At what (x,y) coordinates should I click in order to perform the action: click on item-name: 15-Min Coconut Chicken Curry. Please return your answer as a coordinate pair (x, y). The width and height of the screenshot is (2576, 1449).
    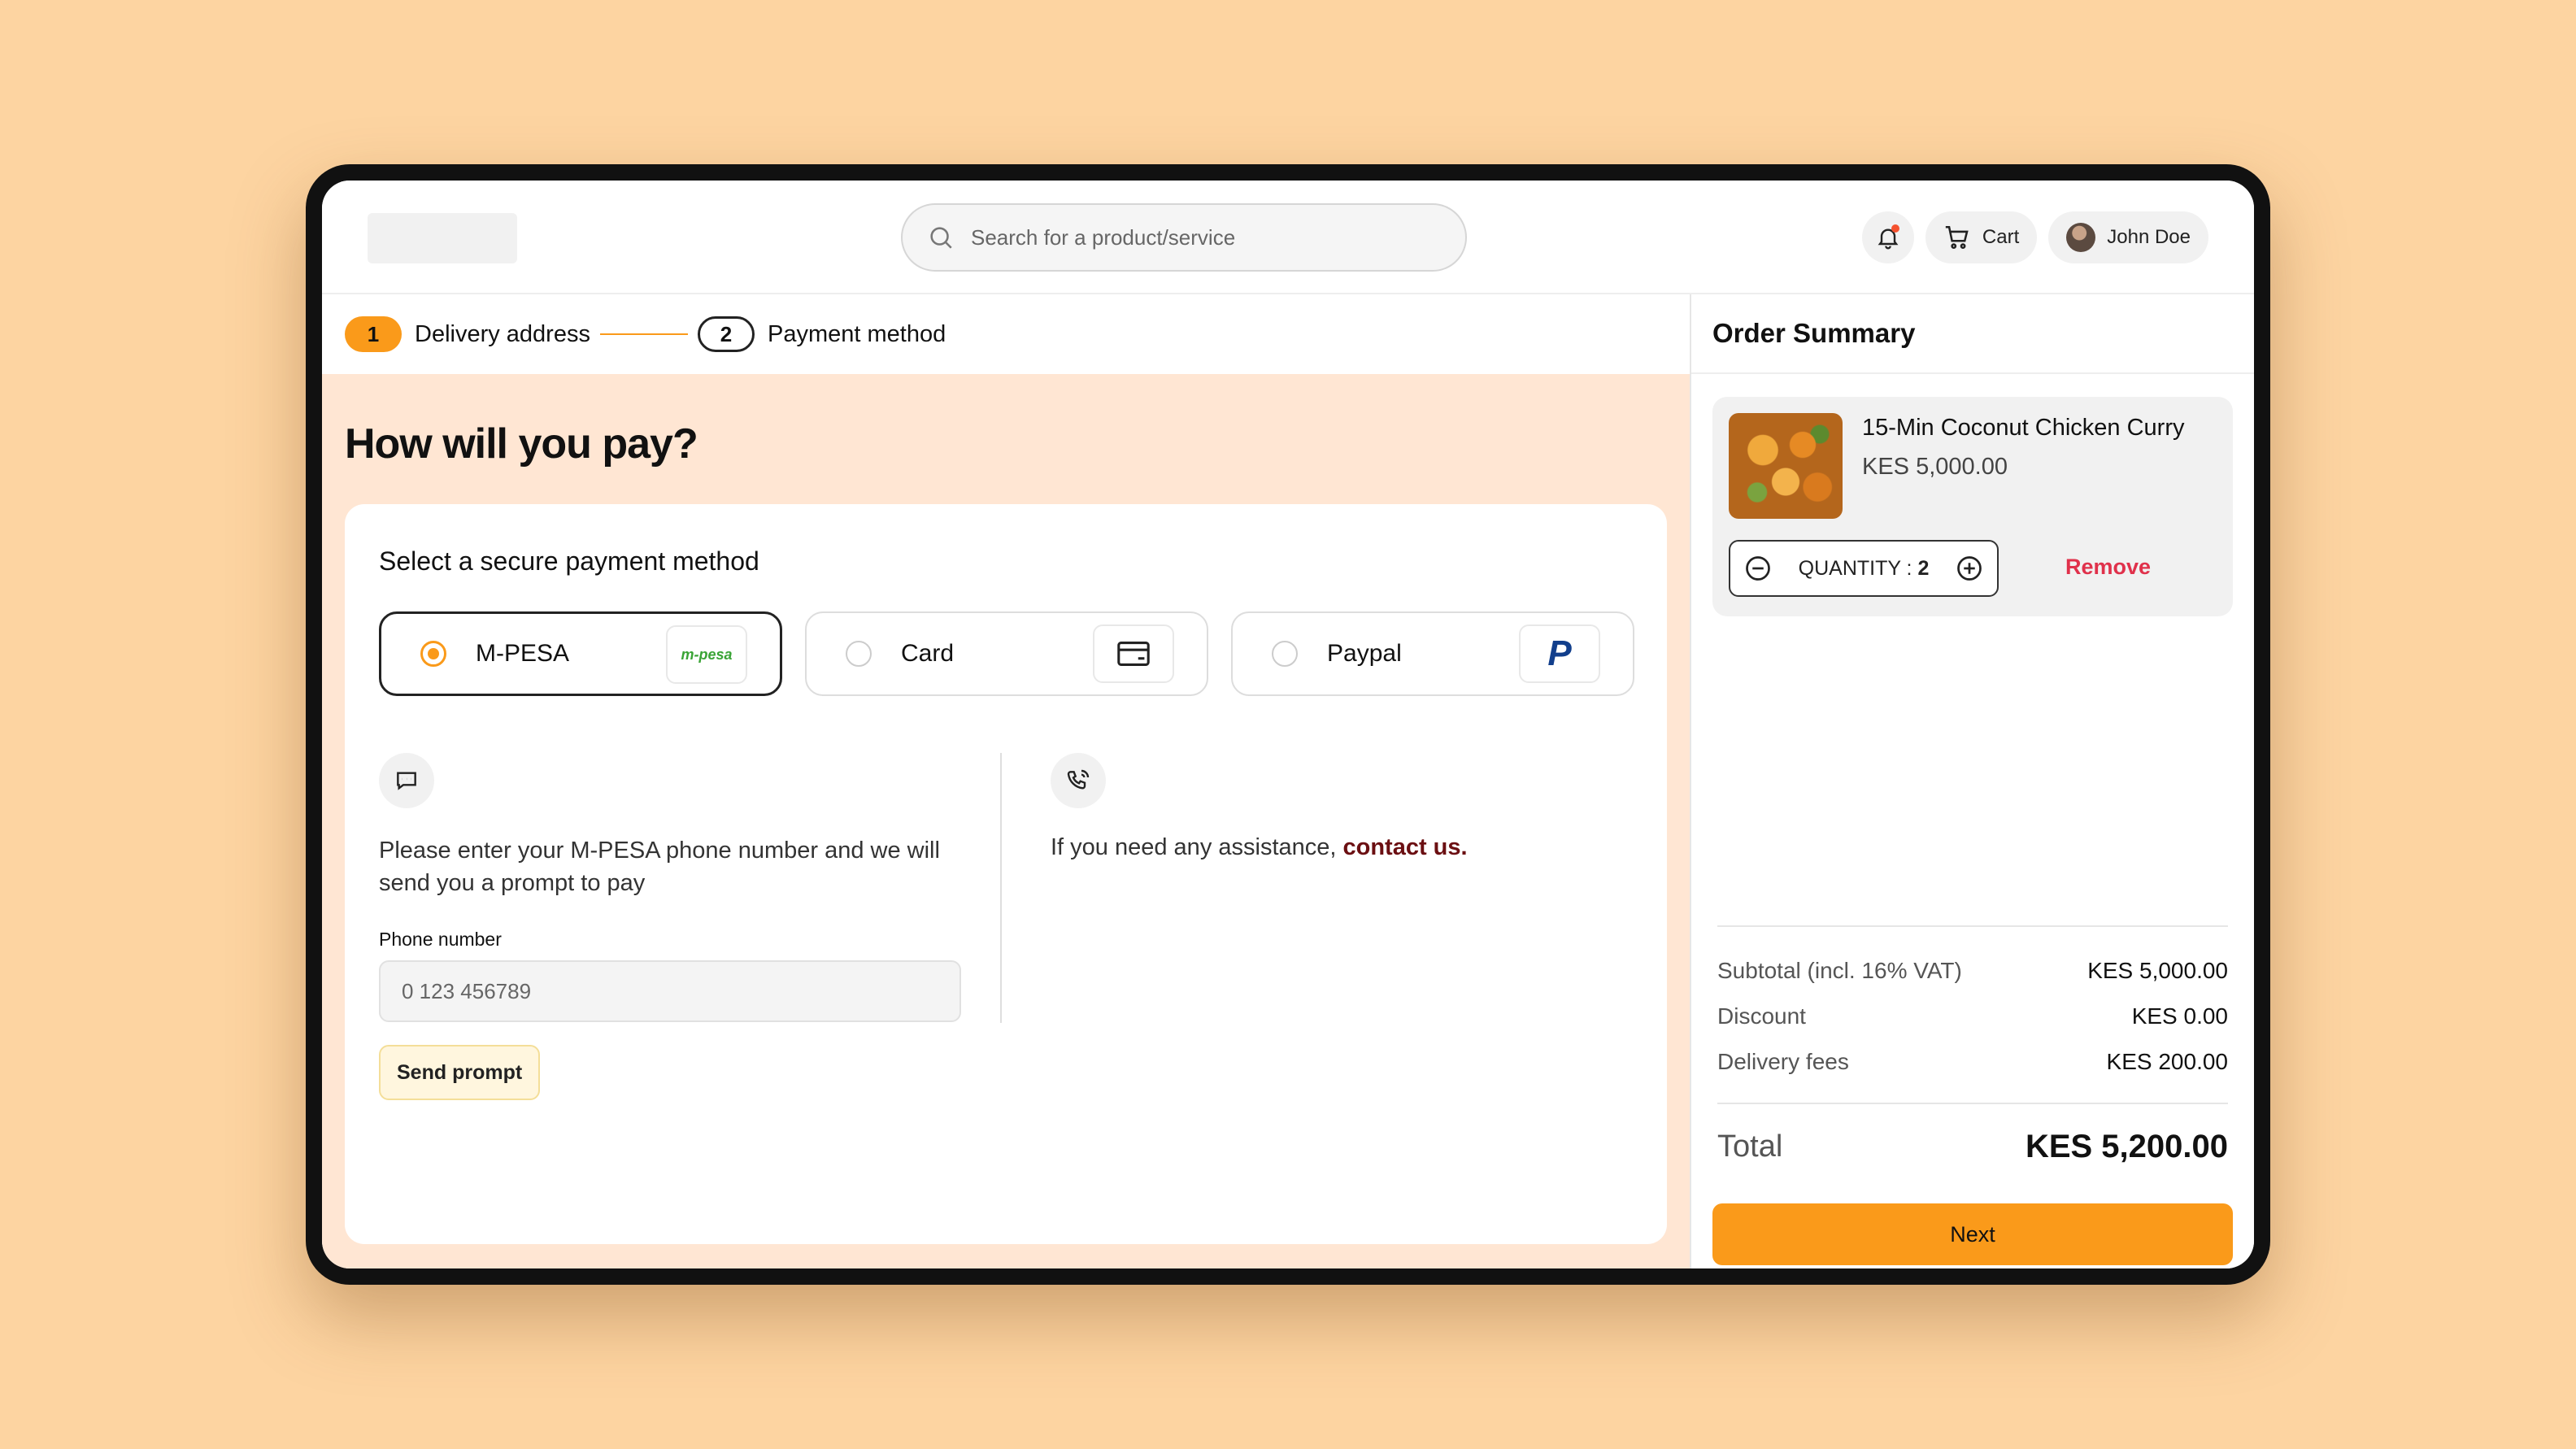
    Looking at the image, I should click on (2024, 428).